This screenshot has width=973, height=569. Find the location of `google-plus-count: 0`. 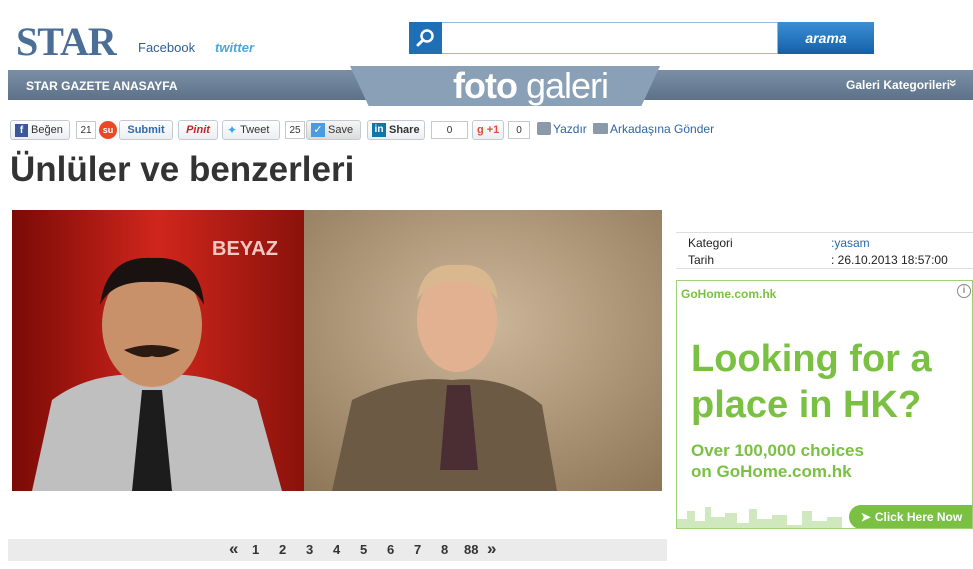

google-plus-count: 0 is located at coordinates (519, 130).